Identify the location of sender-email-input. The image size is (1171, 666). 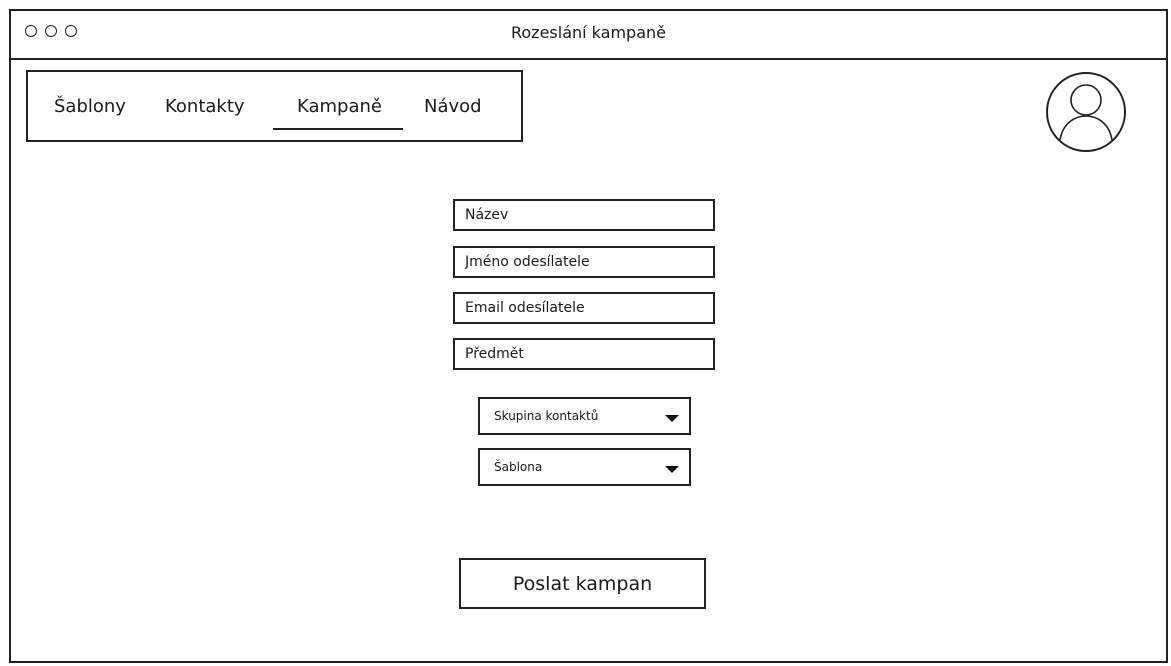
(584, 308).